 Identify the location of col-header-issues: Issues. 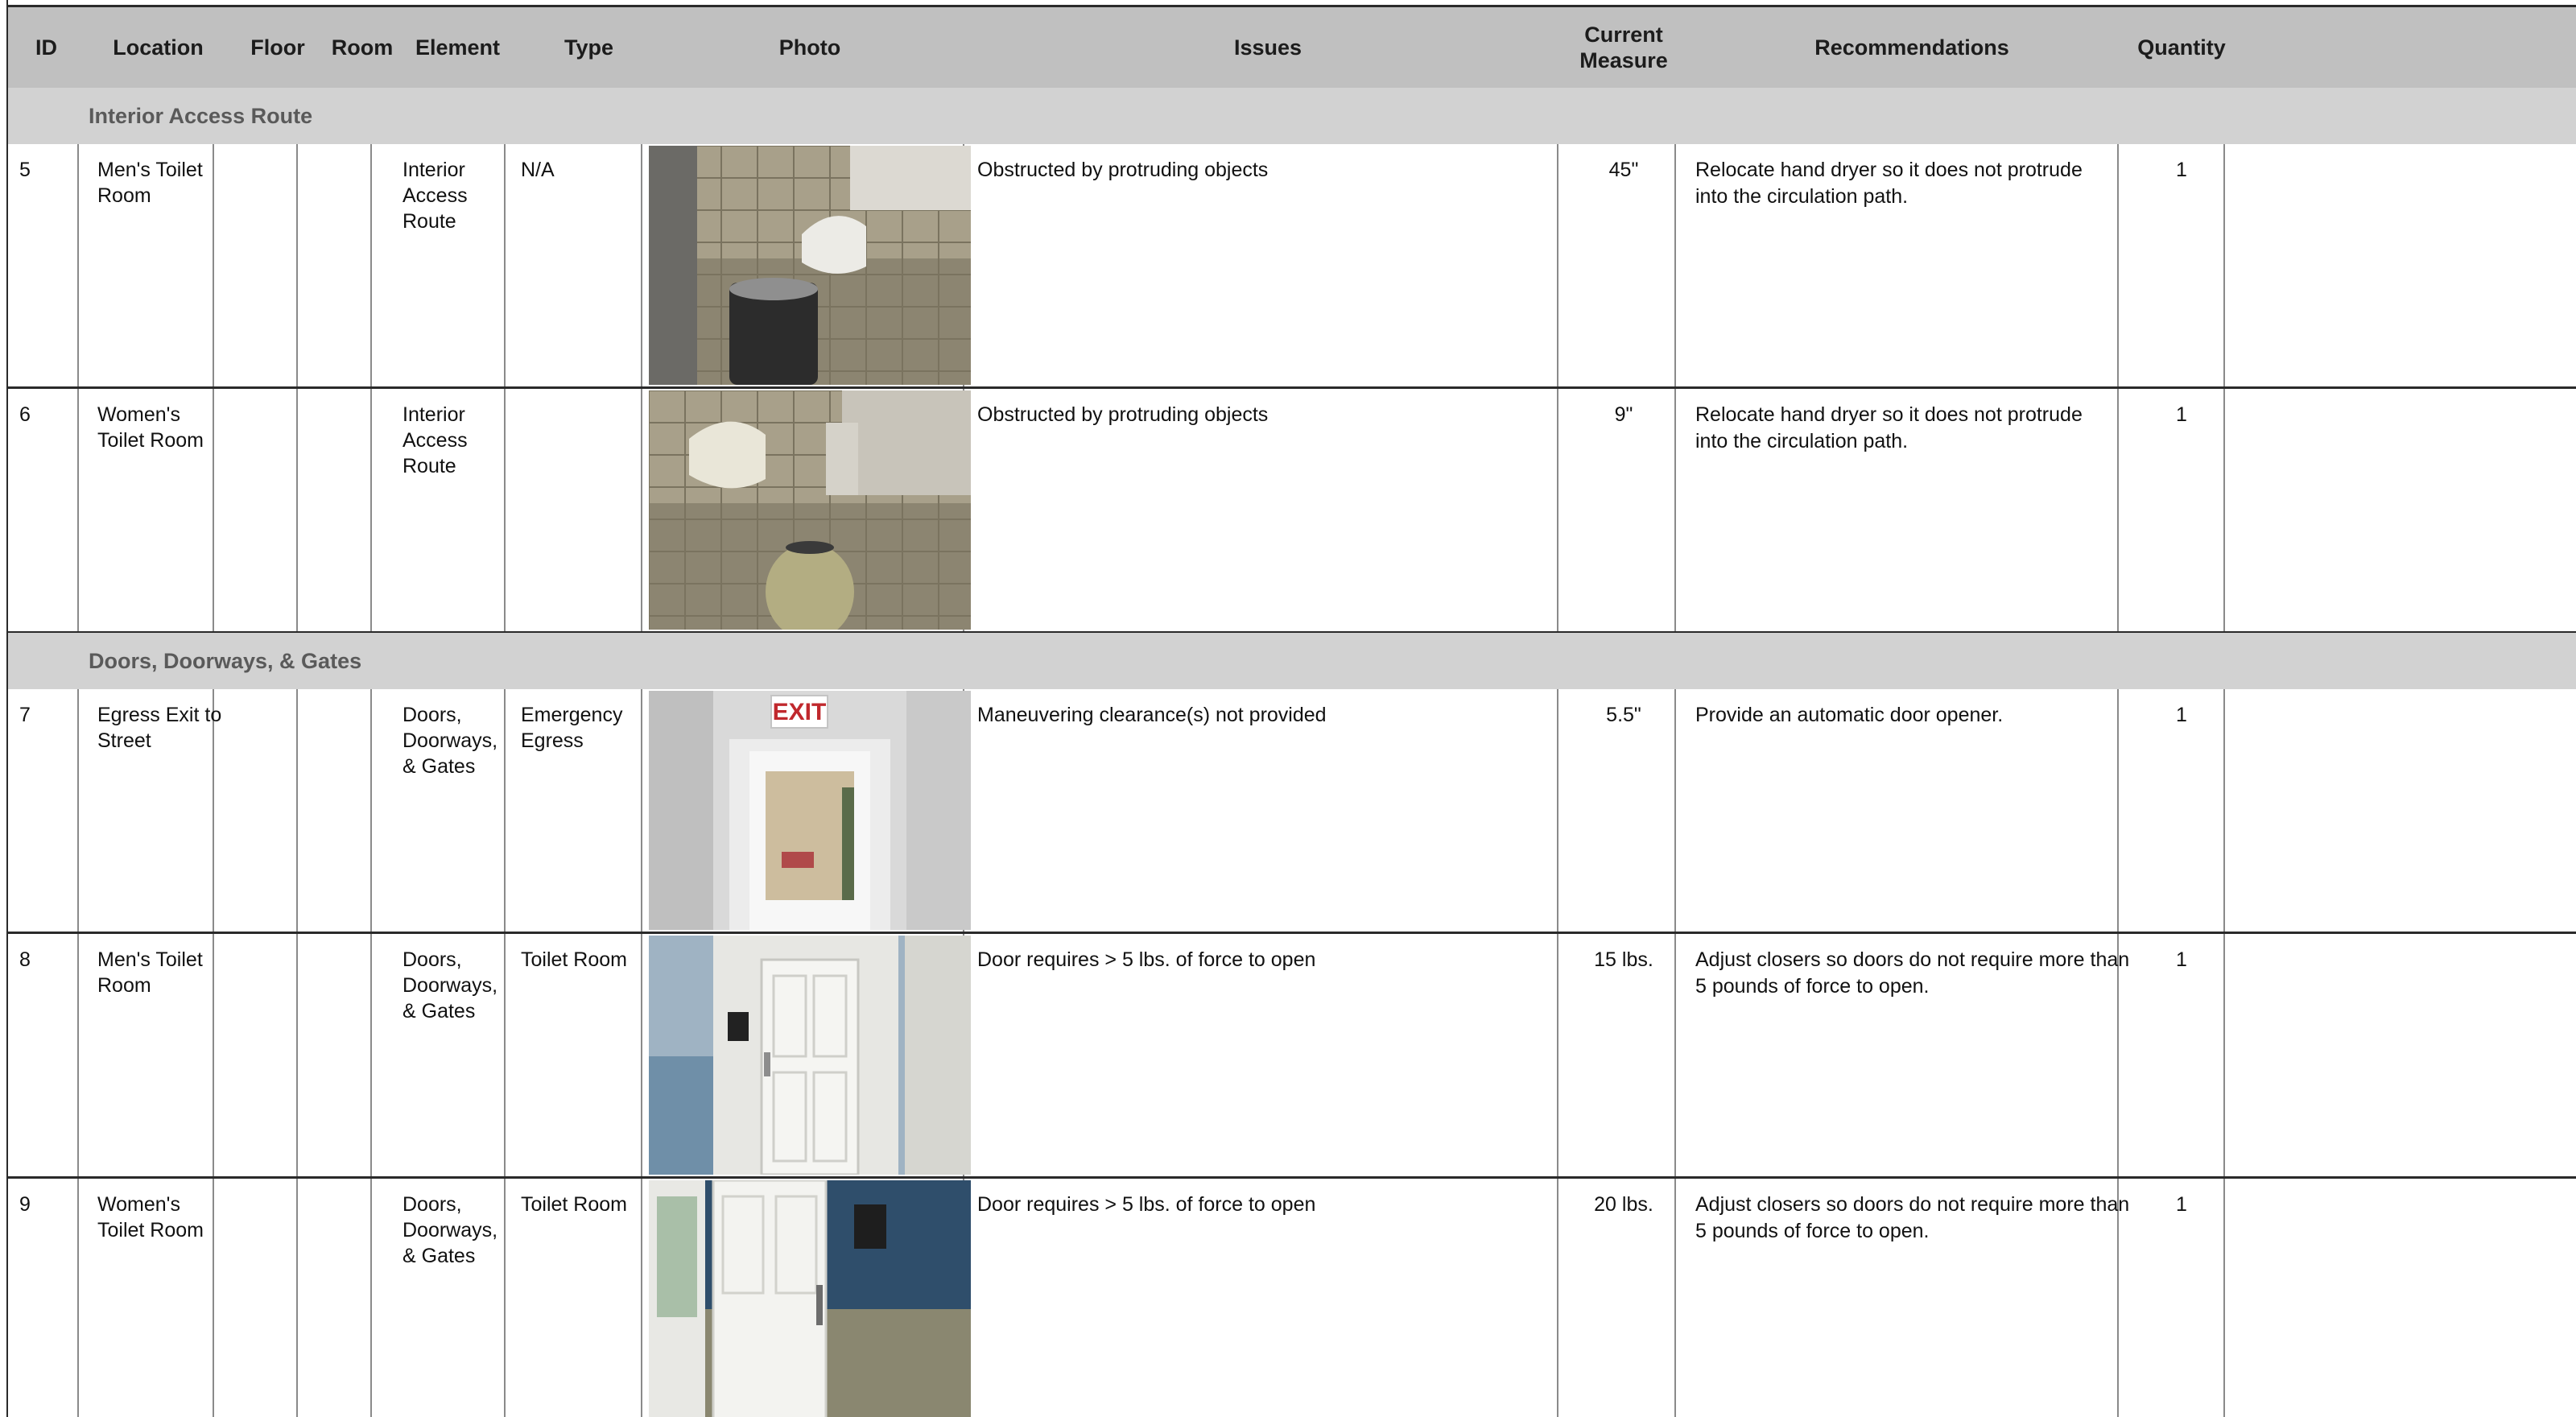
(1267, 47).